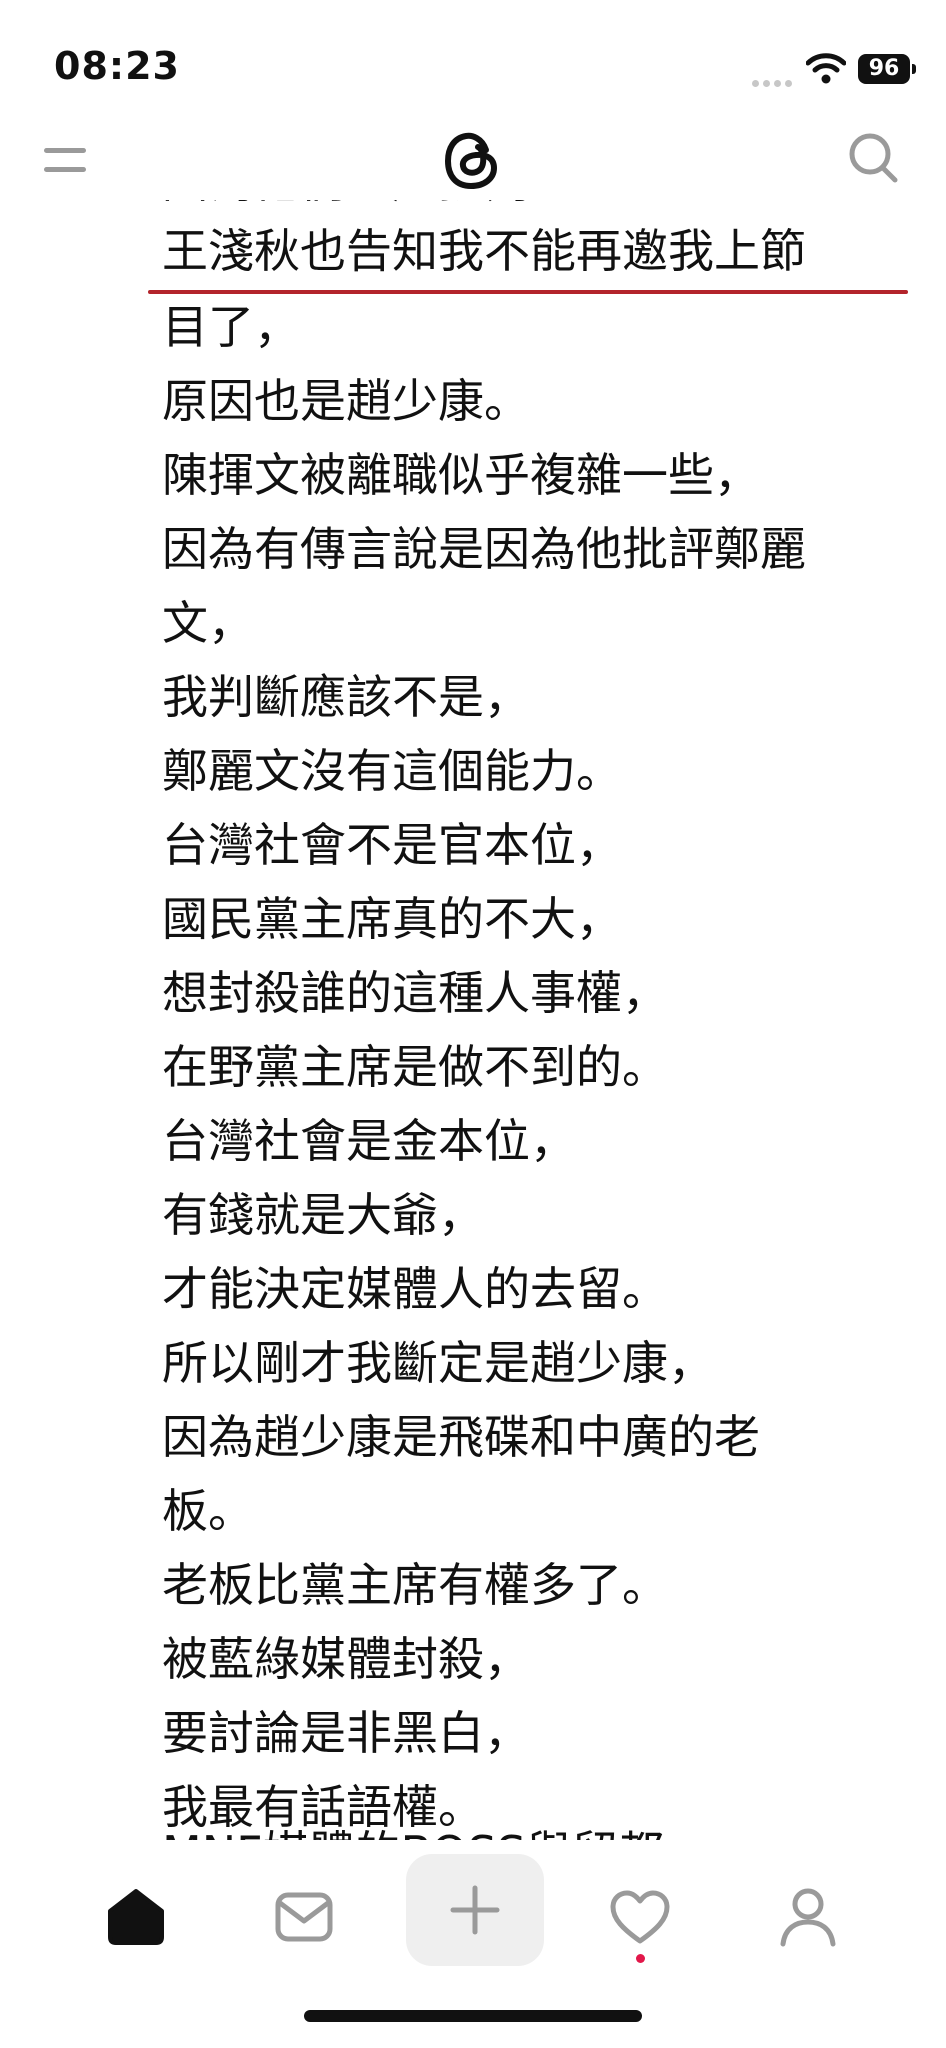 This screenshot has height=2048, width=946. Describe the element at coordinates (415, 993) in the screenshot. I see `post-line: 想封殺誰的這種人事權，` at that location.